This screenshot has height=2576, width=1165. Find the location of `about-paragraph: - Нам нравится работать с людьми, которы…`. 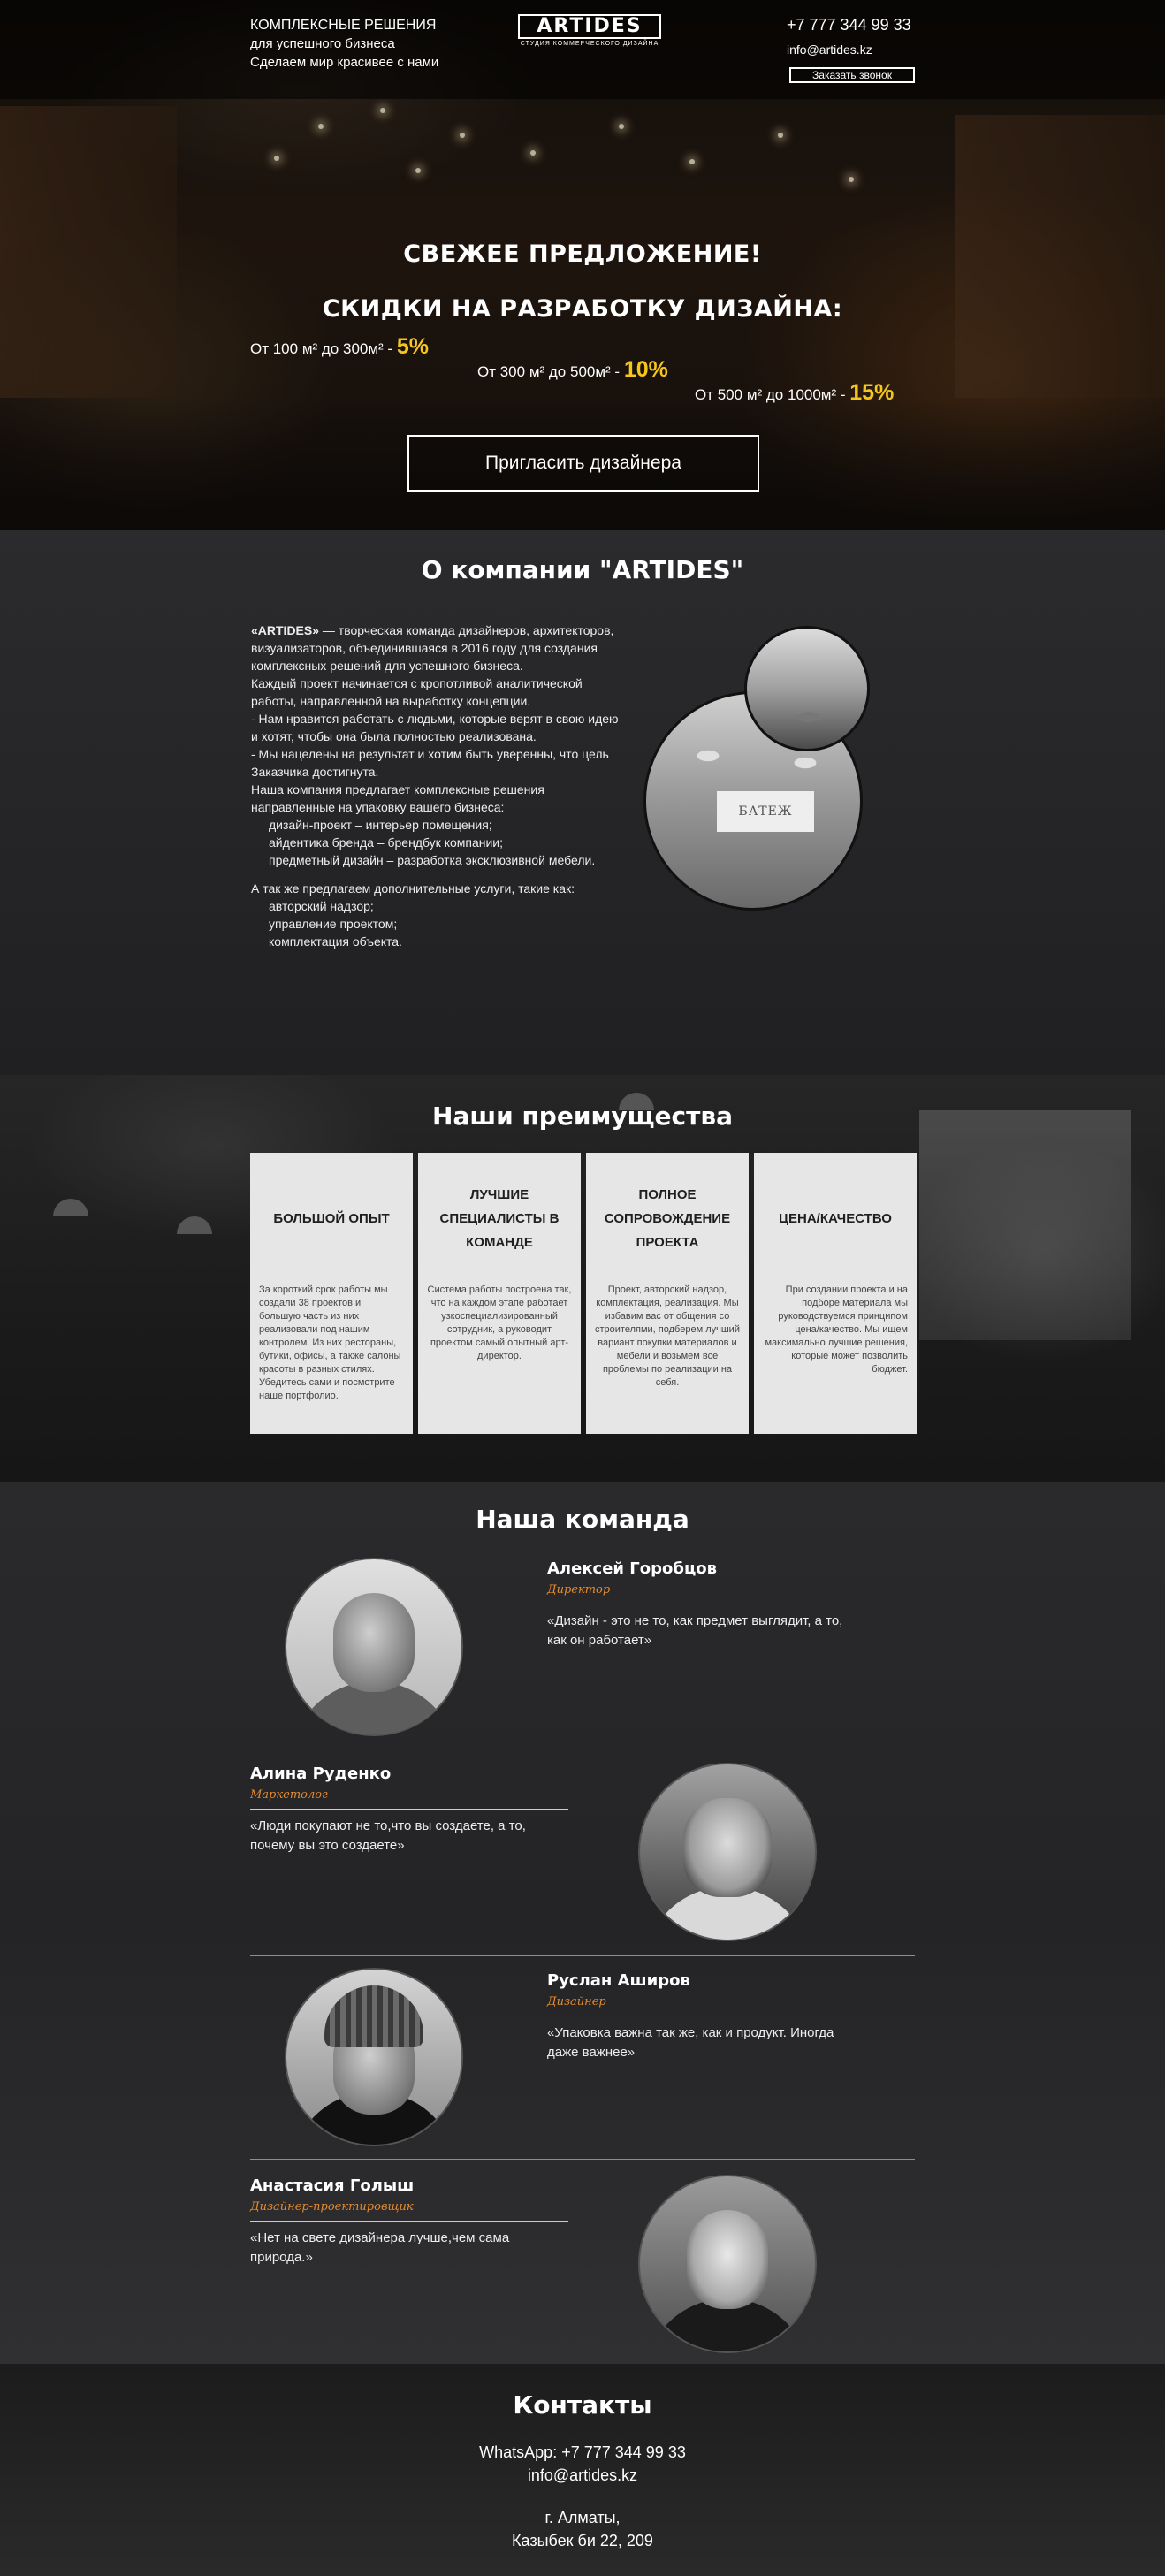

about-paragraph: - Нам нравится работать с людьми, которы… is located at coordinates (435, 727).